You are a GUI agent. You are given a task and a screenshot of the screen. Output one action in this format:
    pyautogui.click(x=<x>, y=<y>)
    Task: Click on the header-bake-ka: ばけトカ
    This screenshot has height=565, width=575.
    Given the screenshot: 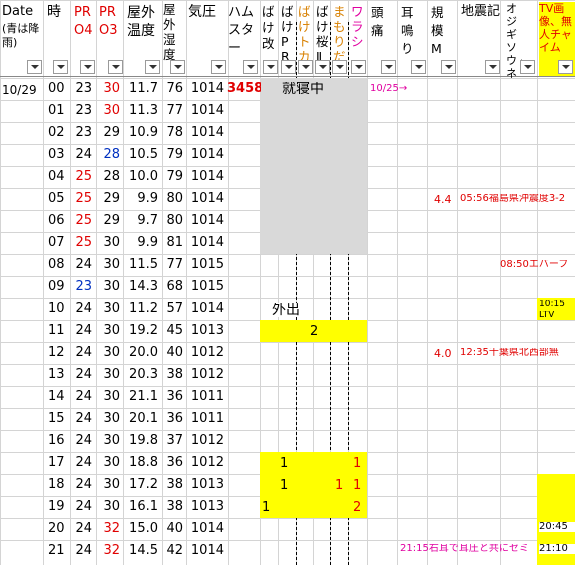 What is the action you would take?
    pyautogui.click(x=304, y=34)
    